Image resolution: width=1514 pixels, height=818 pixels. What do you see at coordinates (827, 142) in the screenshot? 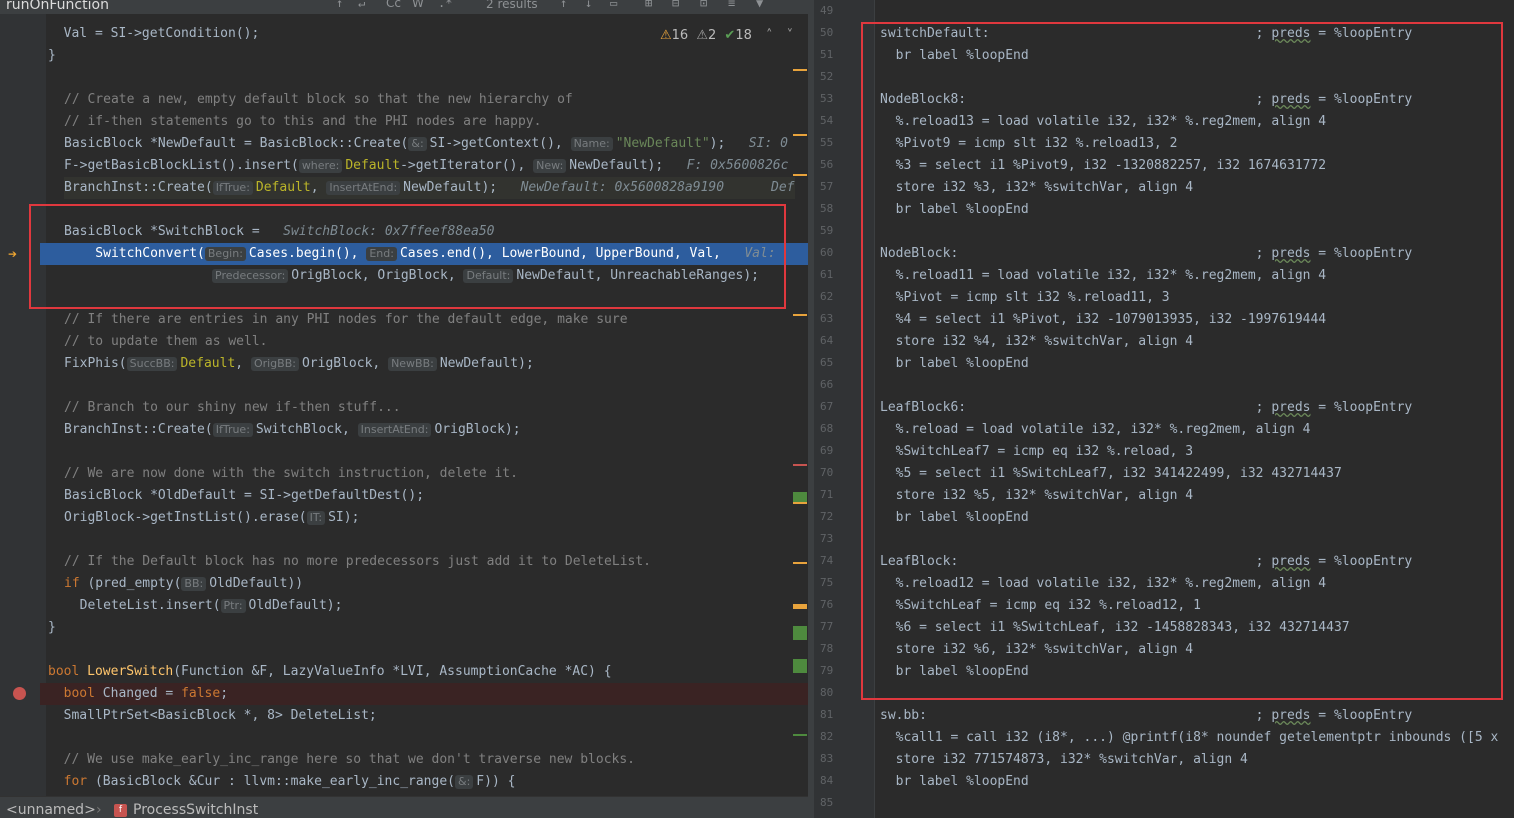
I see `line-number: 55` at bounding box center [827, 142].